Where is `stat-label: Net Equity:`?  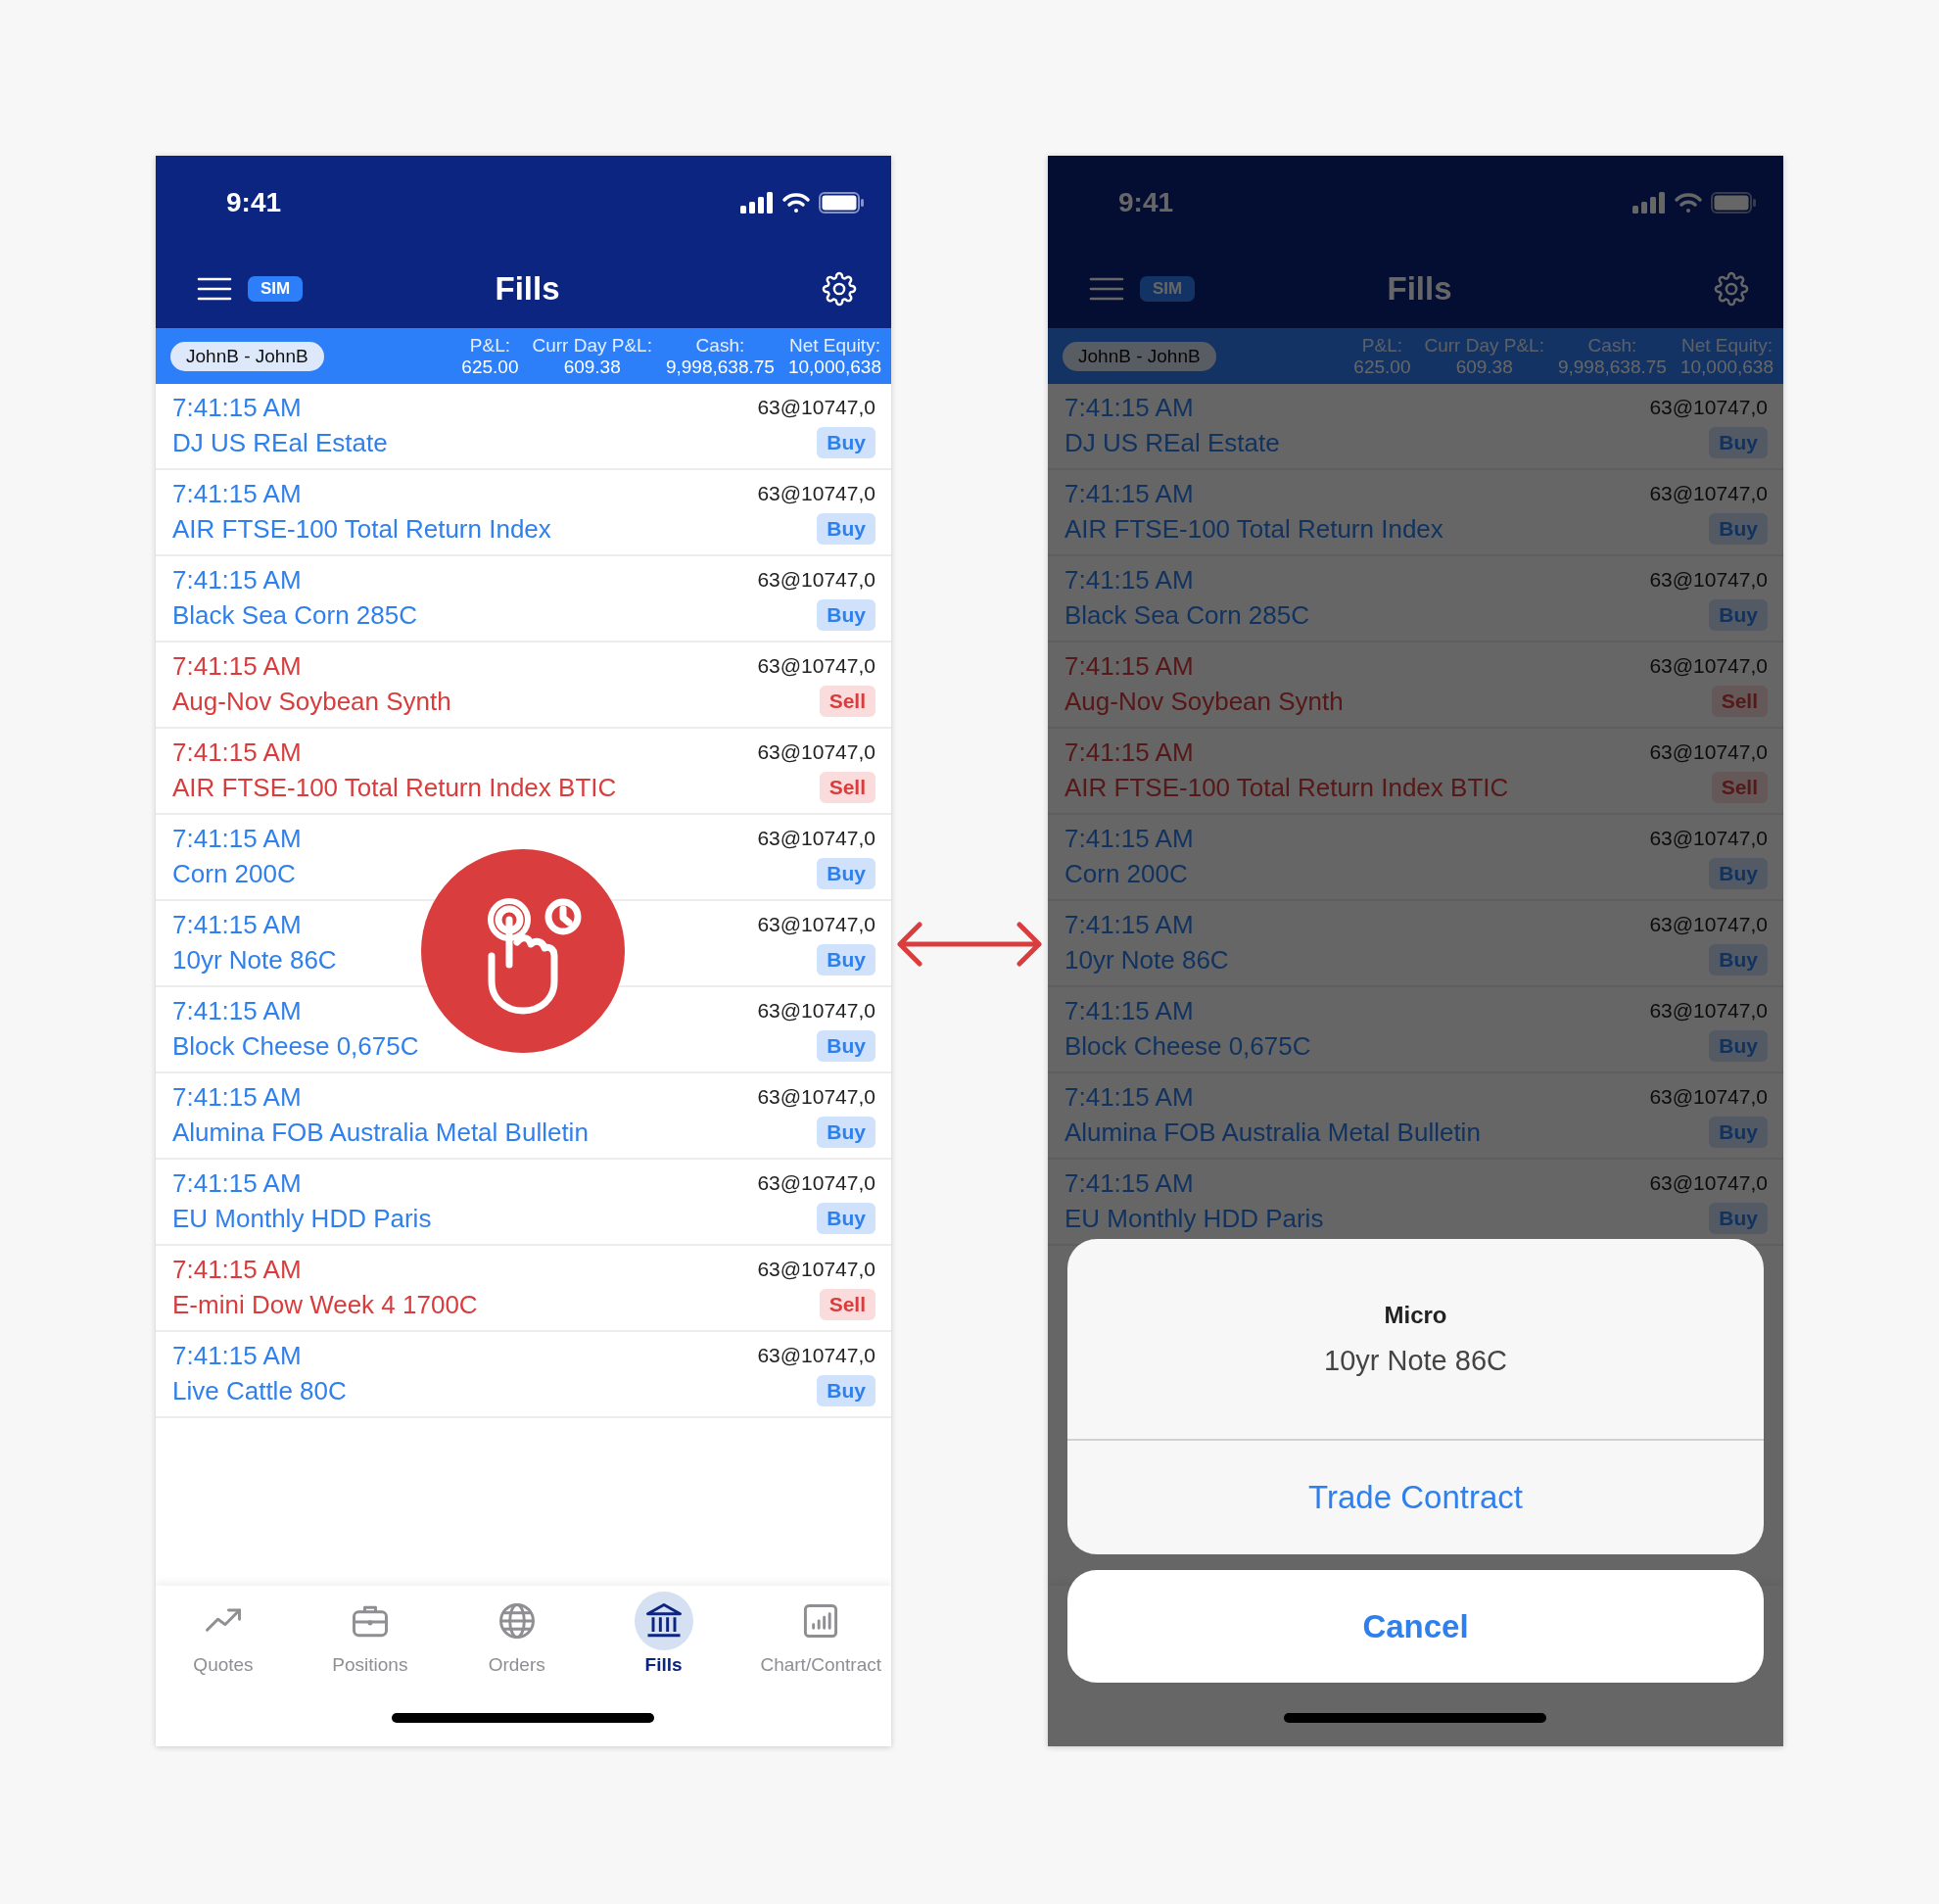 stat-label: Net Equity: is located at coordinates (835, 345).